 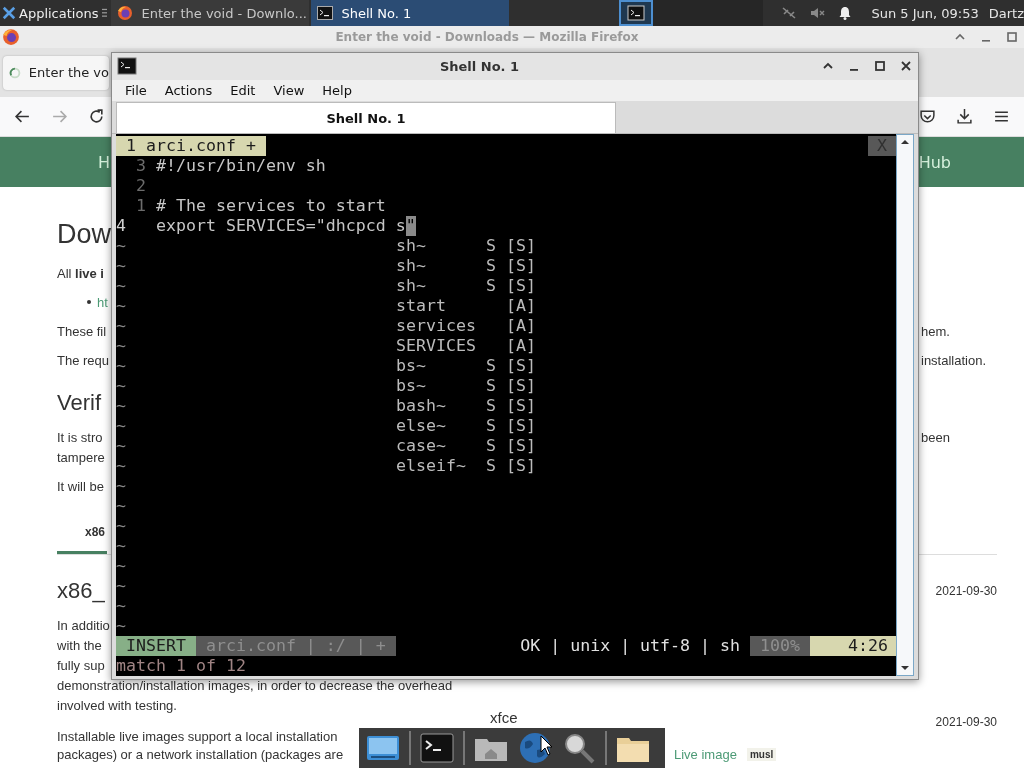 I want to click on paragraph-text: hem., so click(x=935, y=331).